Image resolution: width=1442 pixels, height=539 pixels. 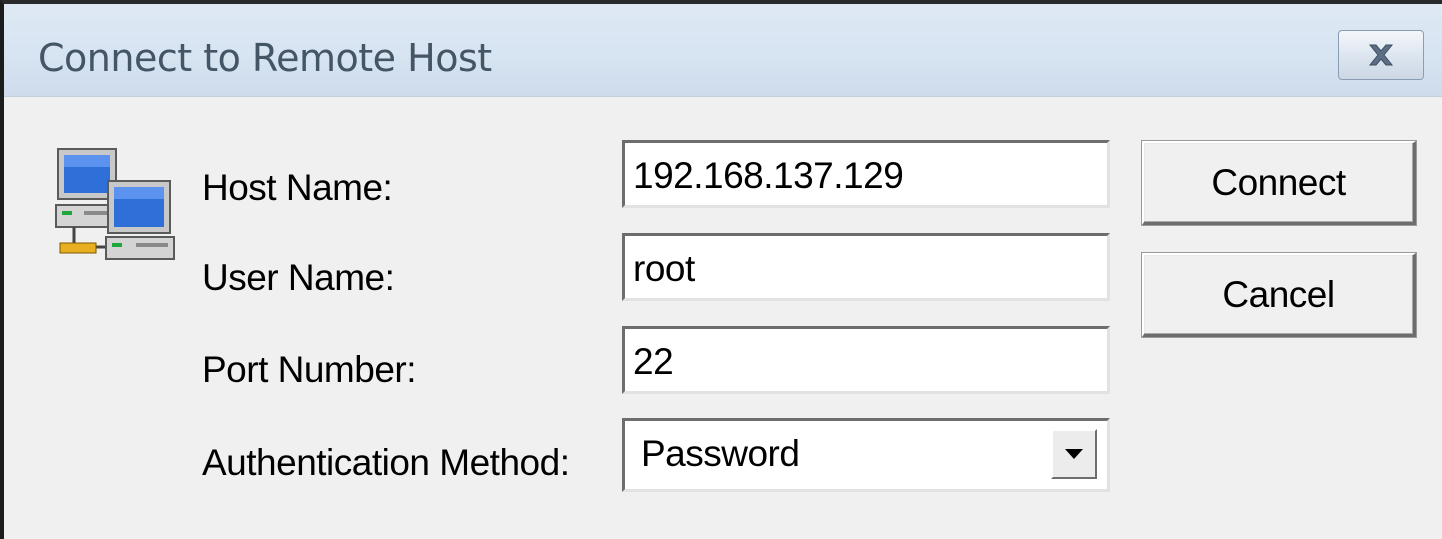 What do you see at coordinates (298, 277) in the screenshot?
I see `user-name-label: User Name:` at bounding box center [298, 277].